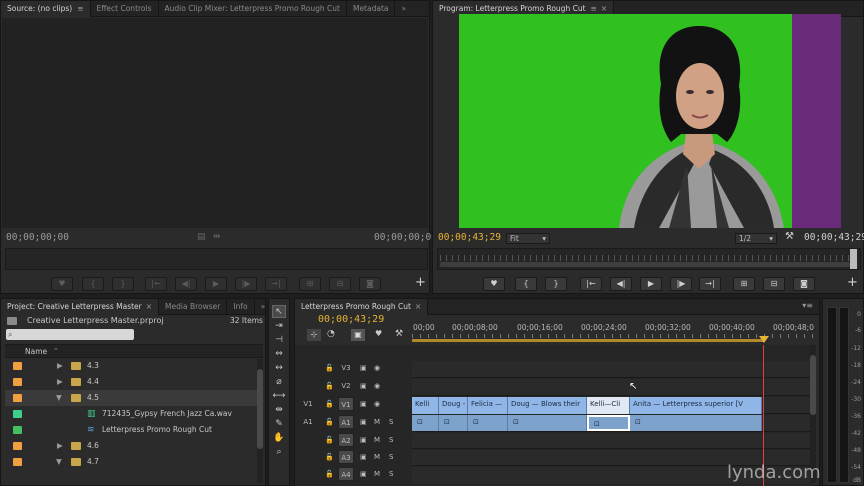  Describe the element at coordinates (46, 8) in the screenshot. I see `tab-source: Source: (no clips) ≡` at that location.